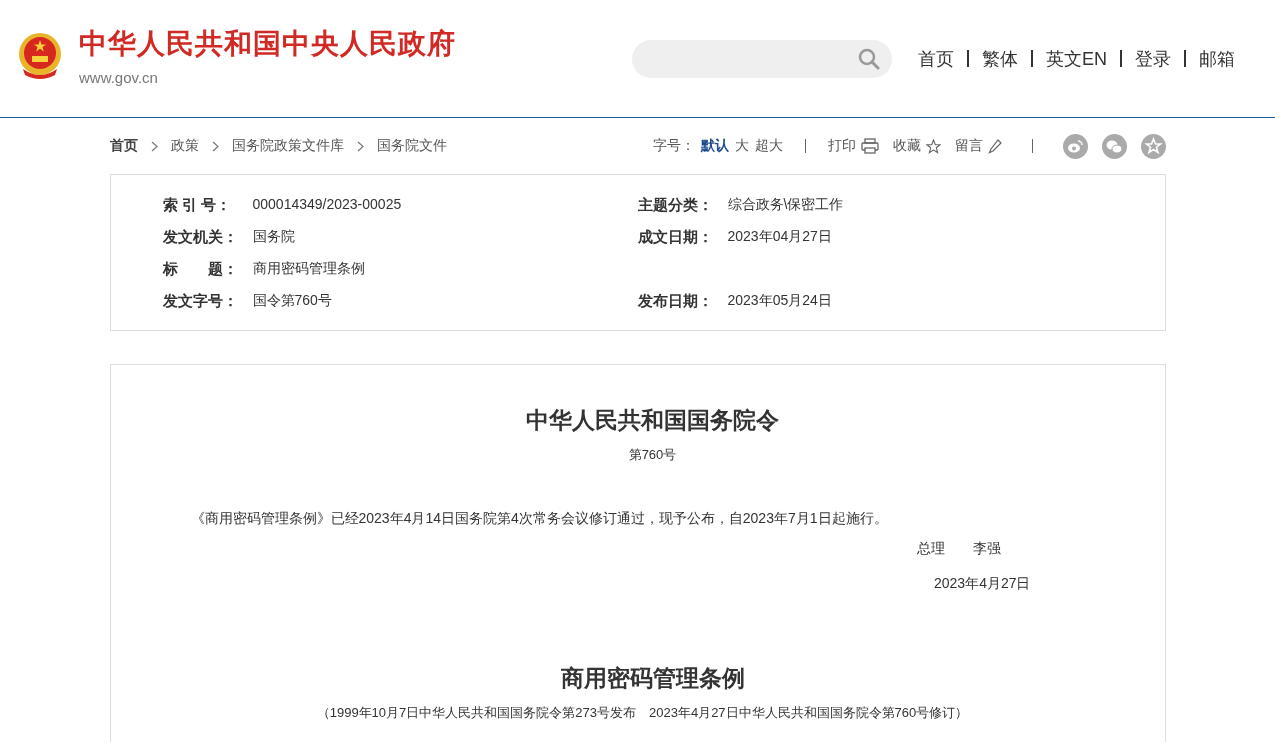 This screenshot has width=1275, height=742. Describe the element at coordinates (197, 205) in the screenshot. I see `meta-label: 索 引 号：` at that location.